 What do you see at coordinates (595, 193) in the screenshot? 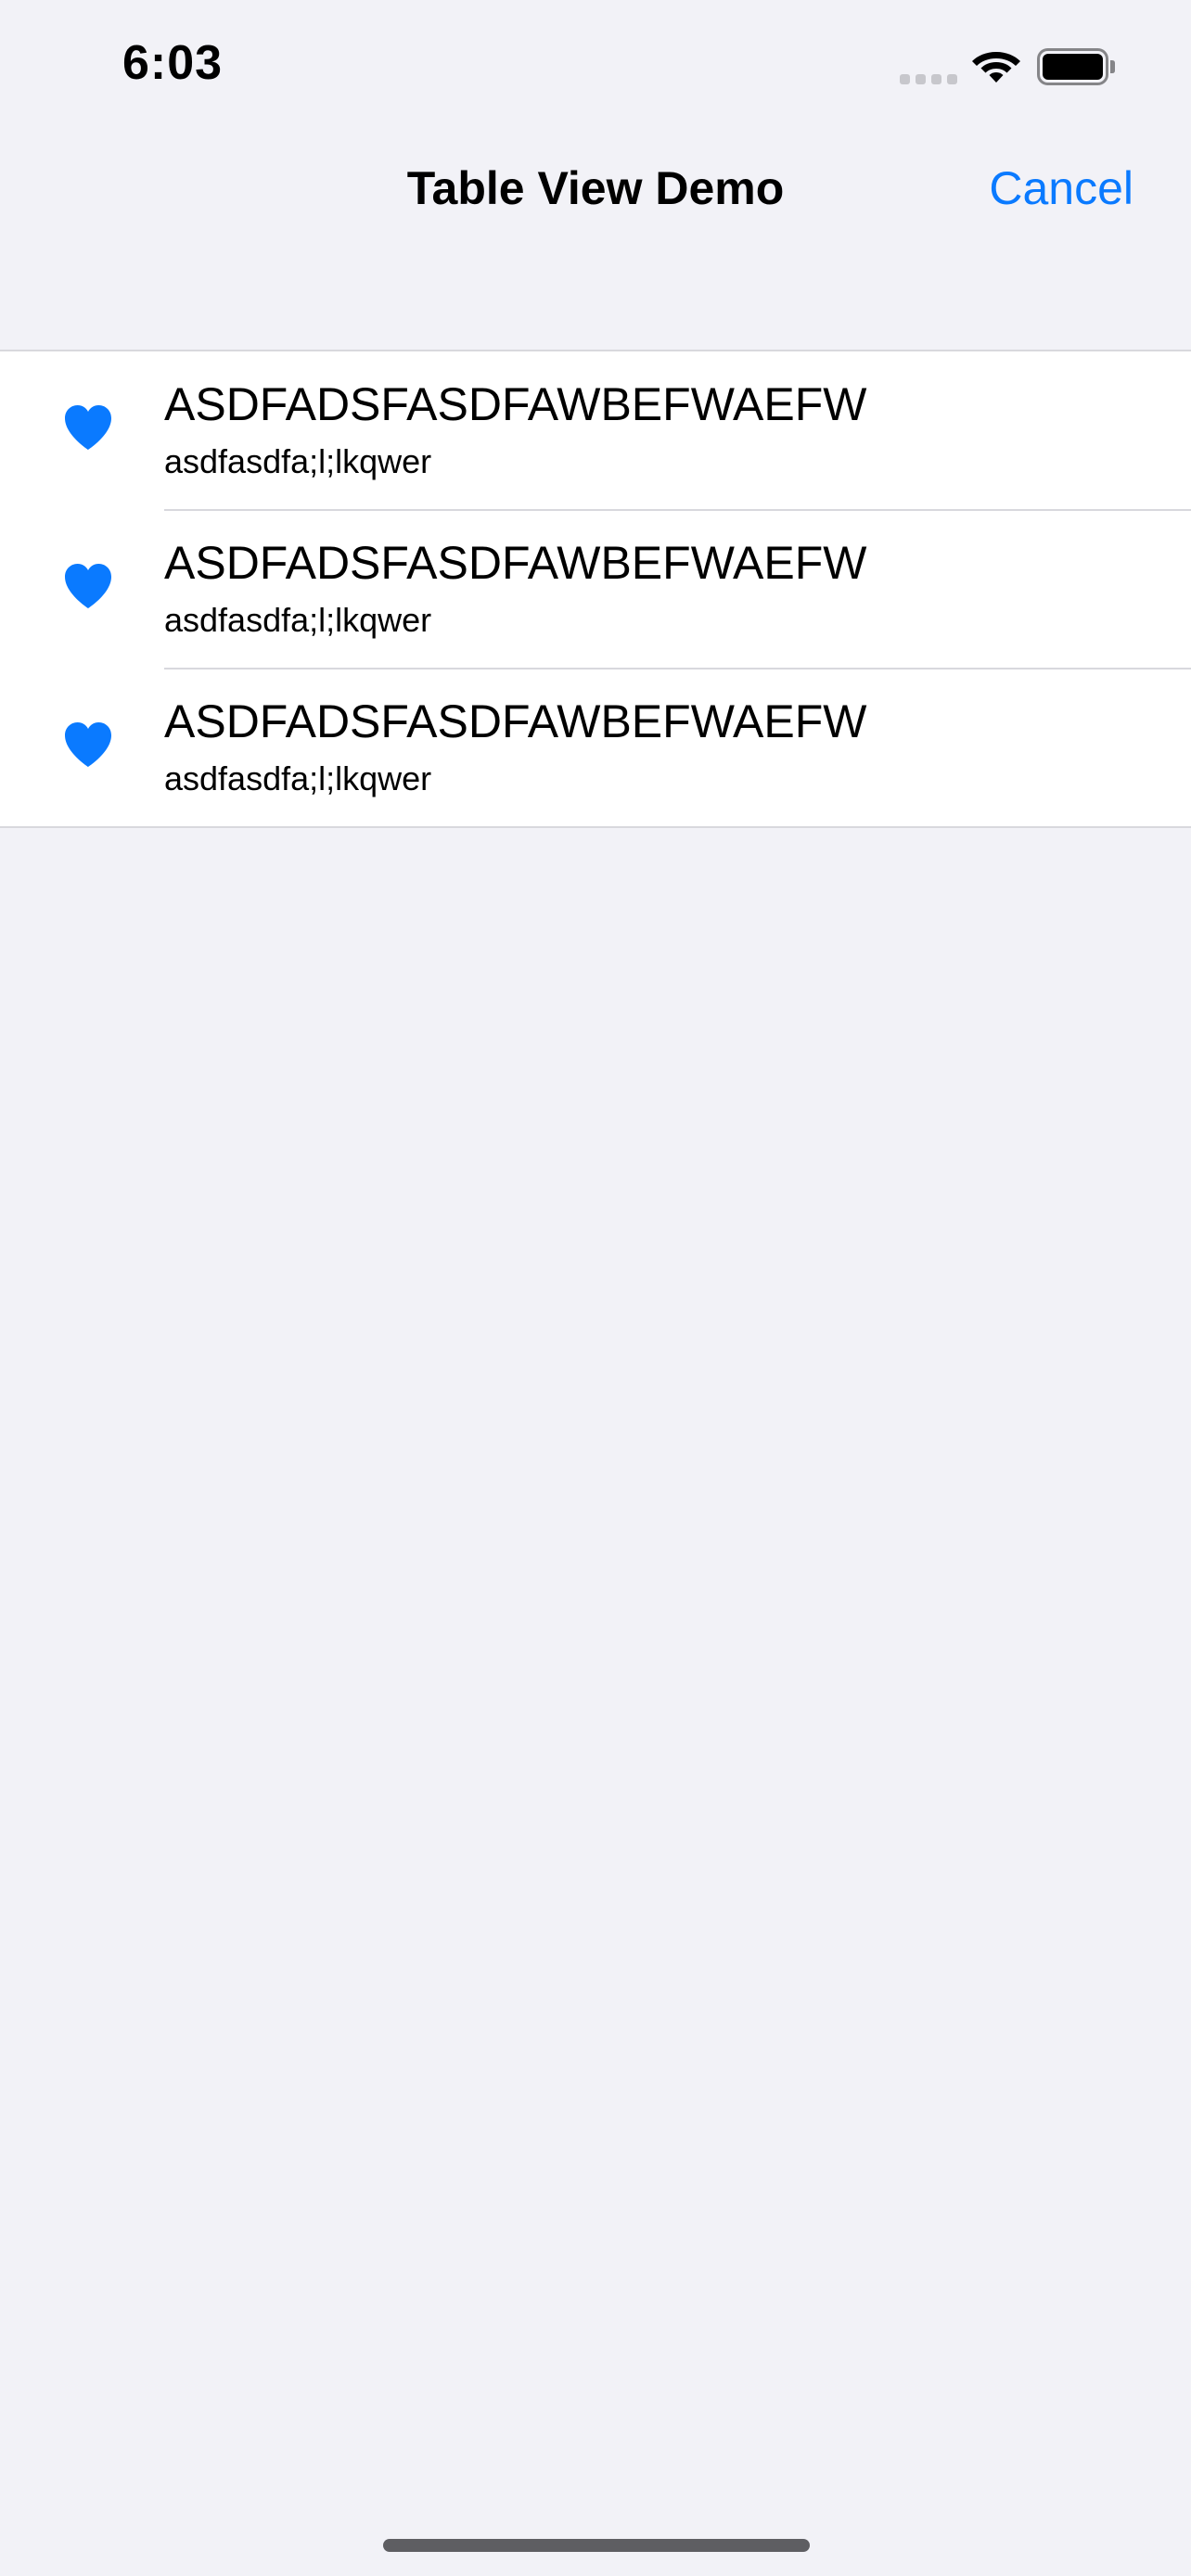
I see `navigation-bar: Table View Demo Cancel` at bounding box center [595, 193].